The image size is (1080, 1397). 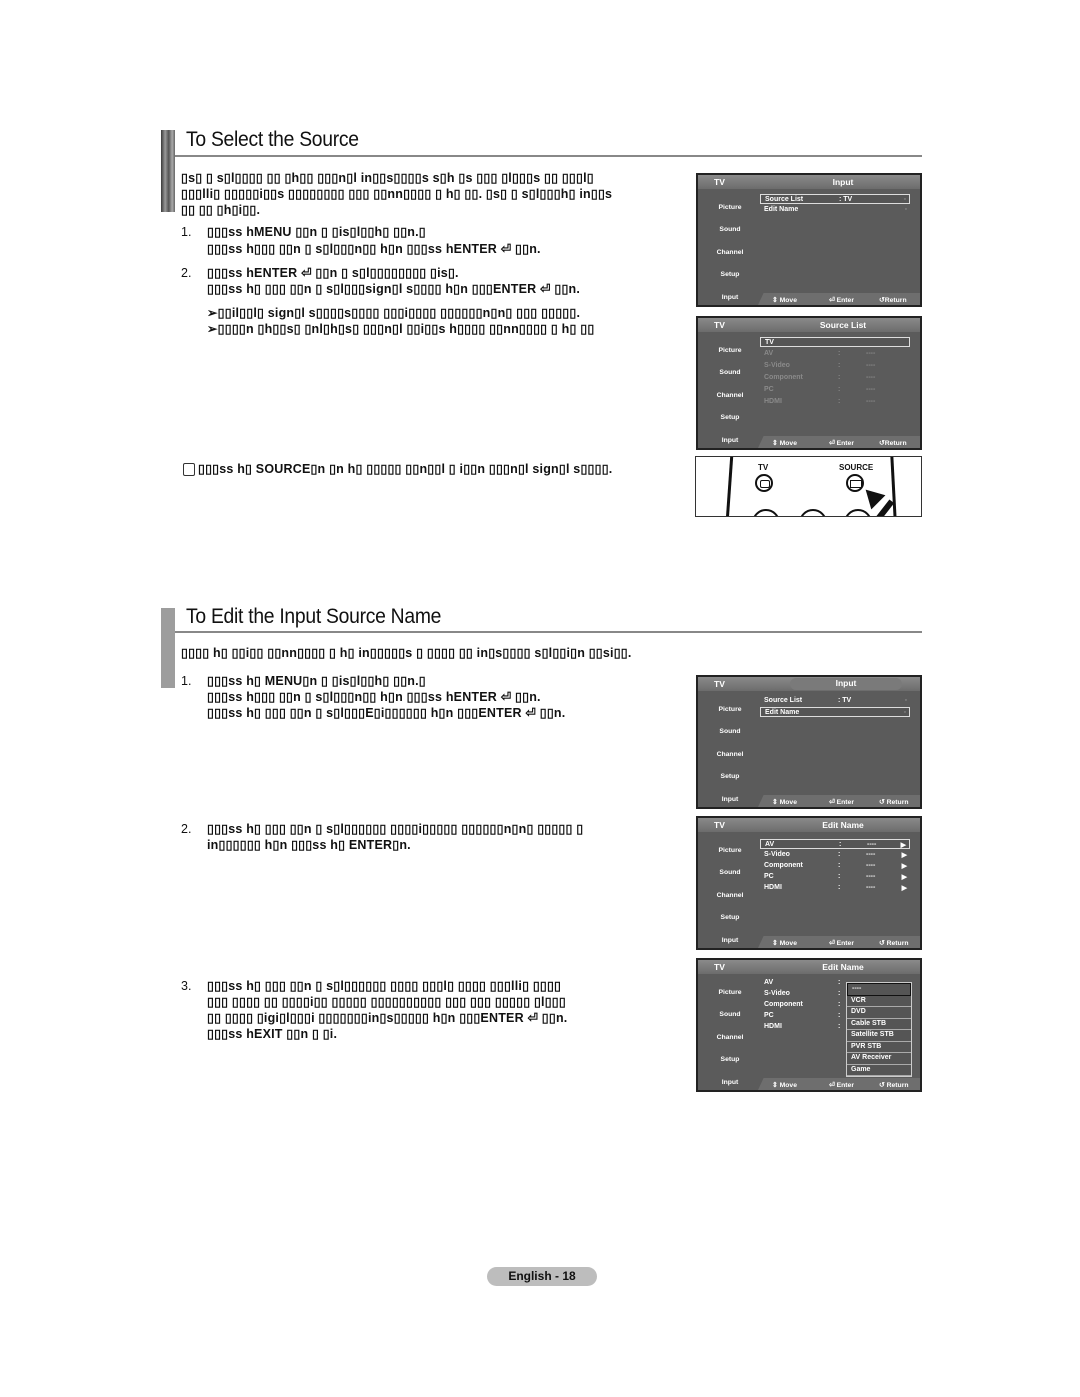 I want to click on intro-line: ▯▯ ▯▯ ▯h▯i▯▯., so click(x=221, y=210).